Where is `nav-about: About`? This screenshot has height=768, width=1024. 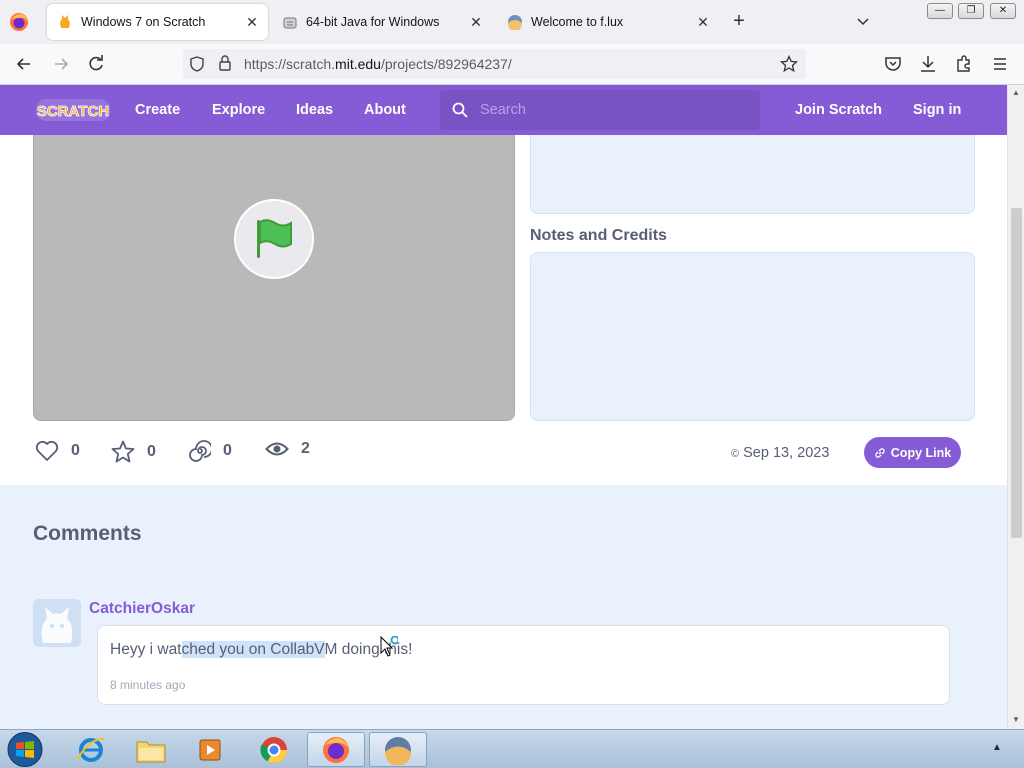 nav-about: About is located at coordinates (385, 110).